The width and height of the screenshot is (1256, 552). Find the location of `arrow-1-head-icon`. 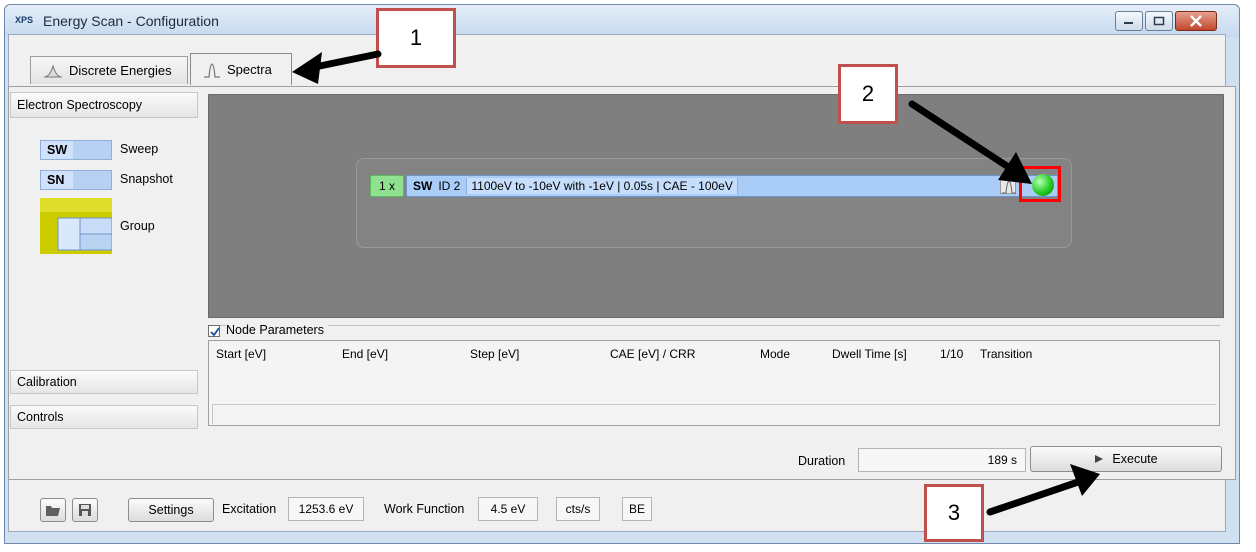

arrow-1-head-icon is located at coordinates (307, 68).